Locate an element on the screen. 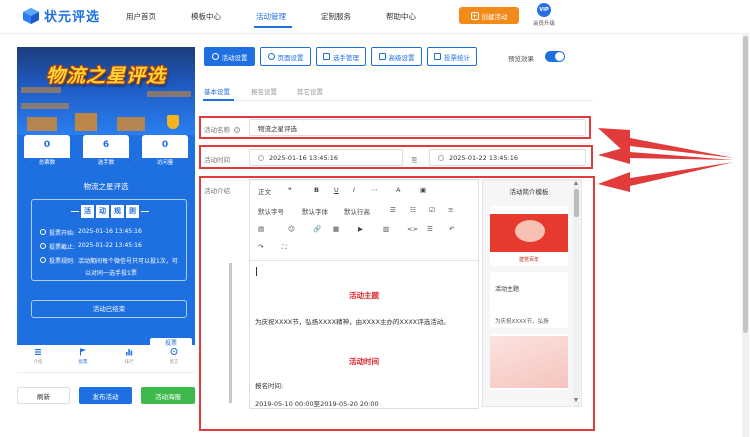 Image resolution: width=750 pixels, height=437 pixels. rules-tag: 动 is located at coordinates (102, 211).